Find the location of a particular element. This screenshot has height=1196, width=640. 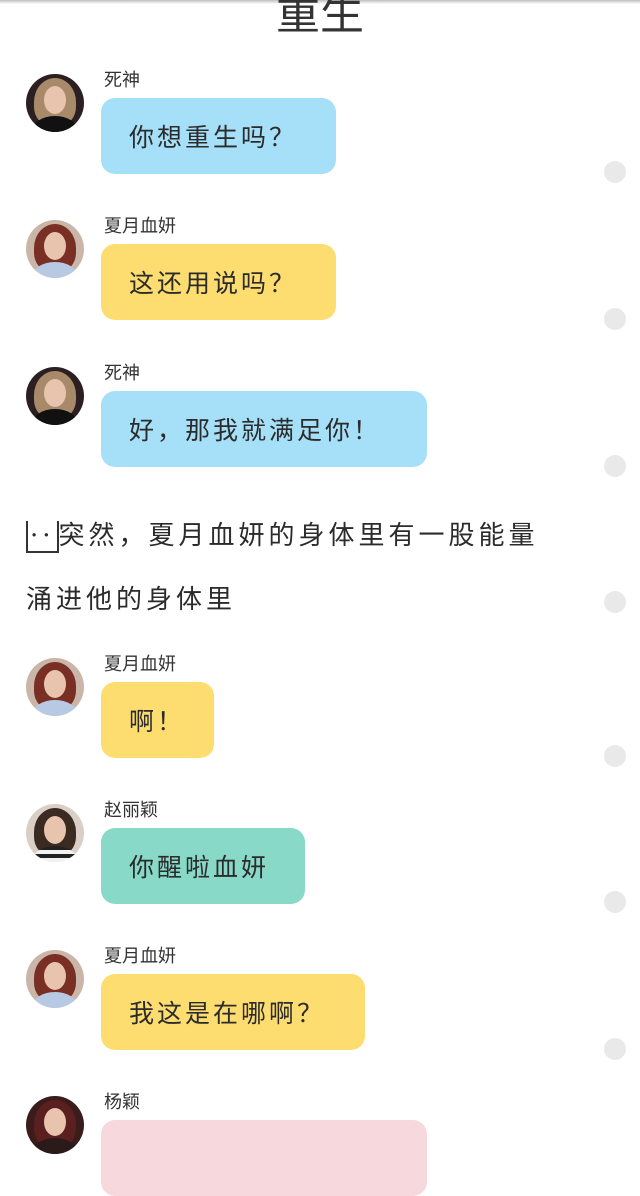

narration-line-1: 突然，夏月血妍的身体里有一股能量 is located at coordinates (298, 536).